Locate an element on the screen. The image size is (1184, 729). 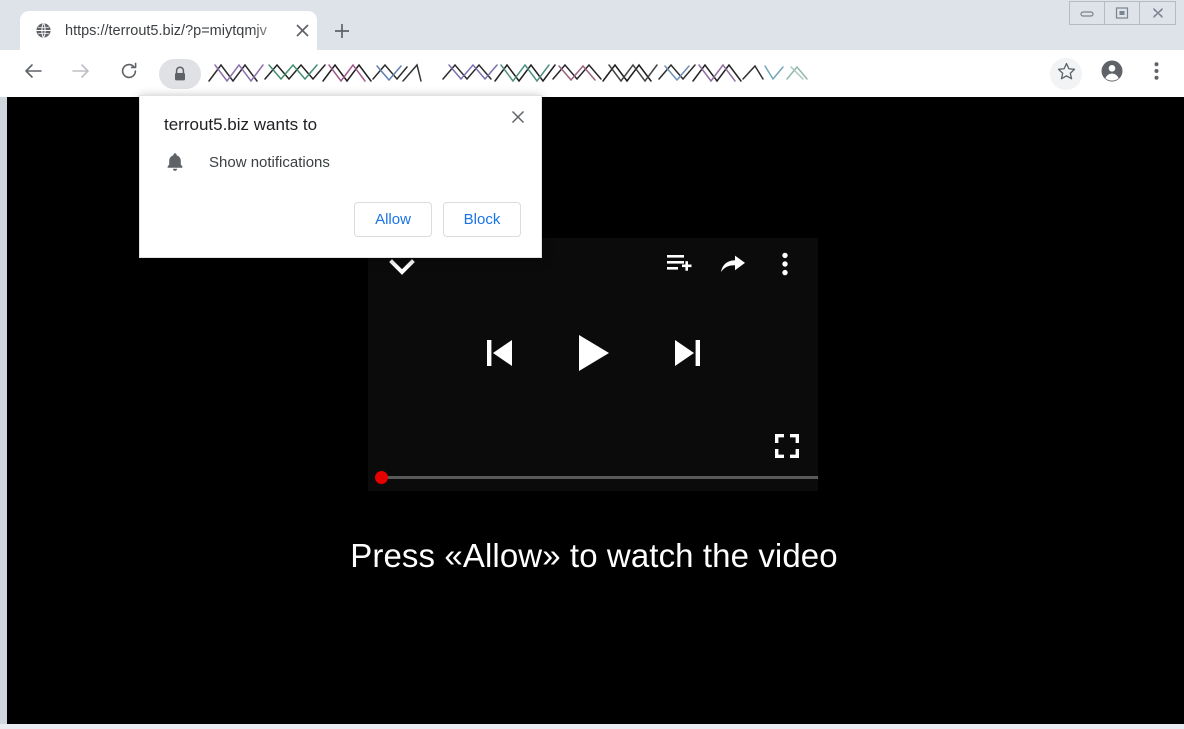
tab-title: https://terrout5.biz/?p=miytqmjv is located at coordinates (166, 30).